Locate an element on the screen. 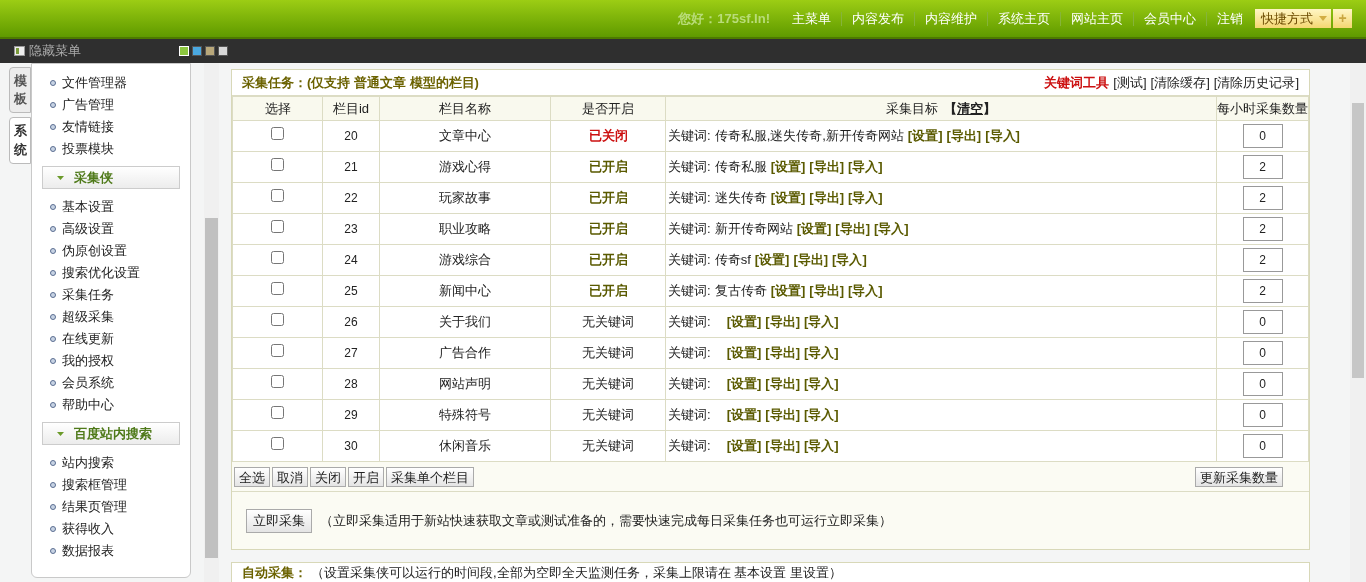 This screenshot has width=1366, height=582. sidebar-item: 采集任务 is located at coordinates (88, 295).